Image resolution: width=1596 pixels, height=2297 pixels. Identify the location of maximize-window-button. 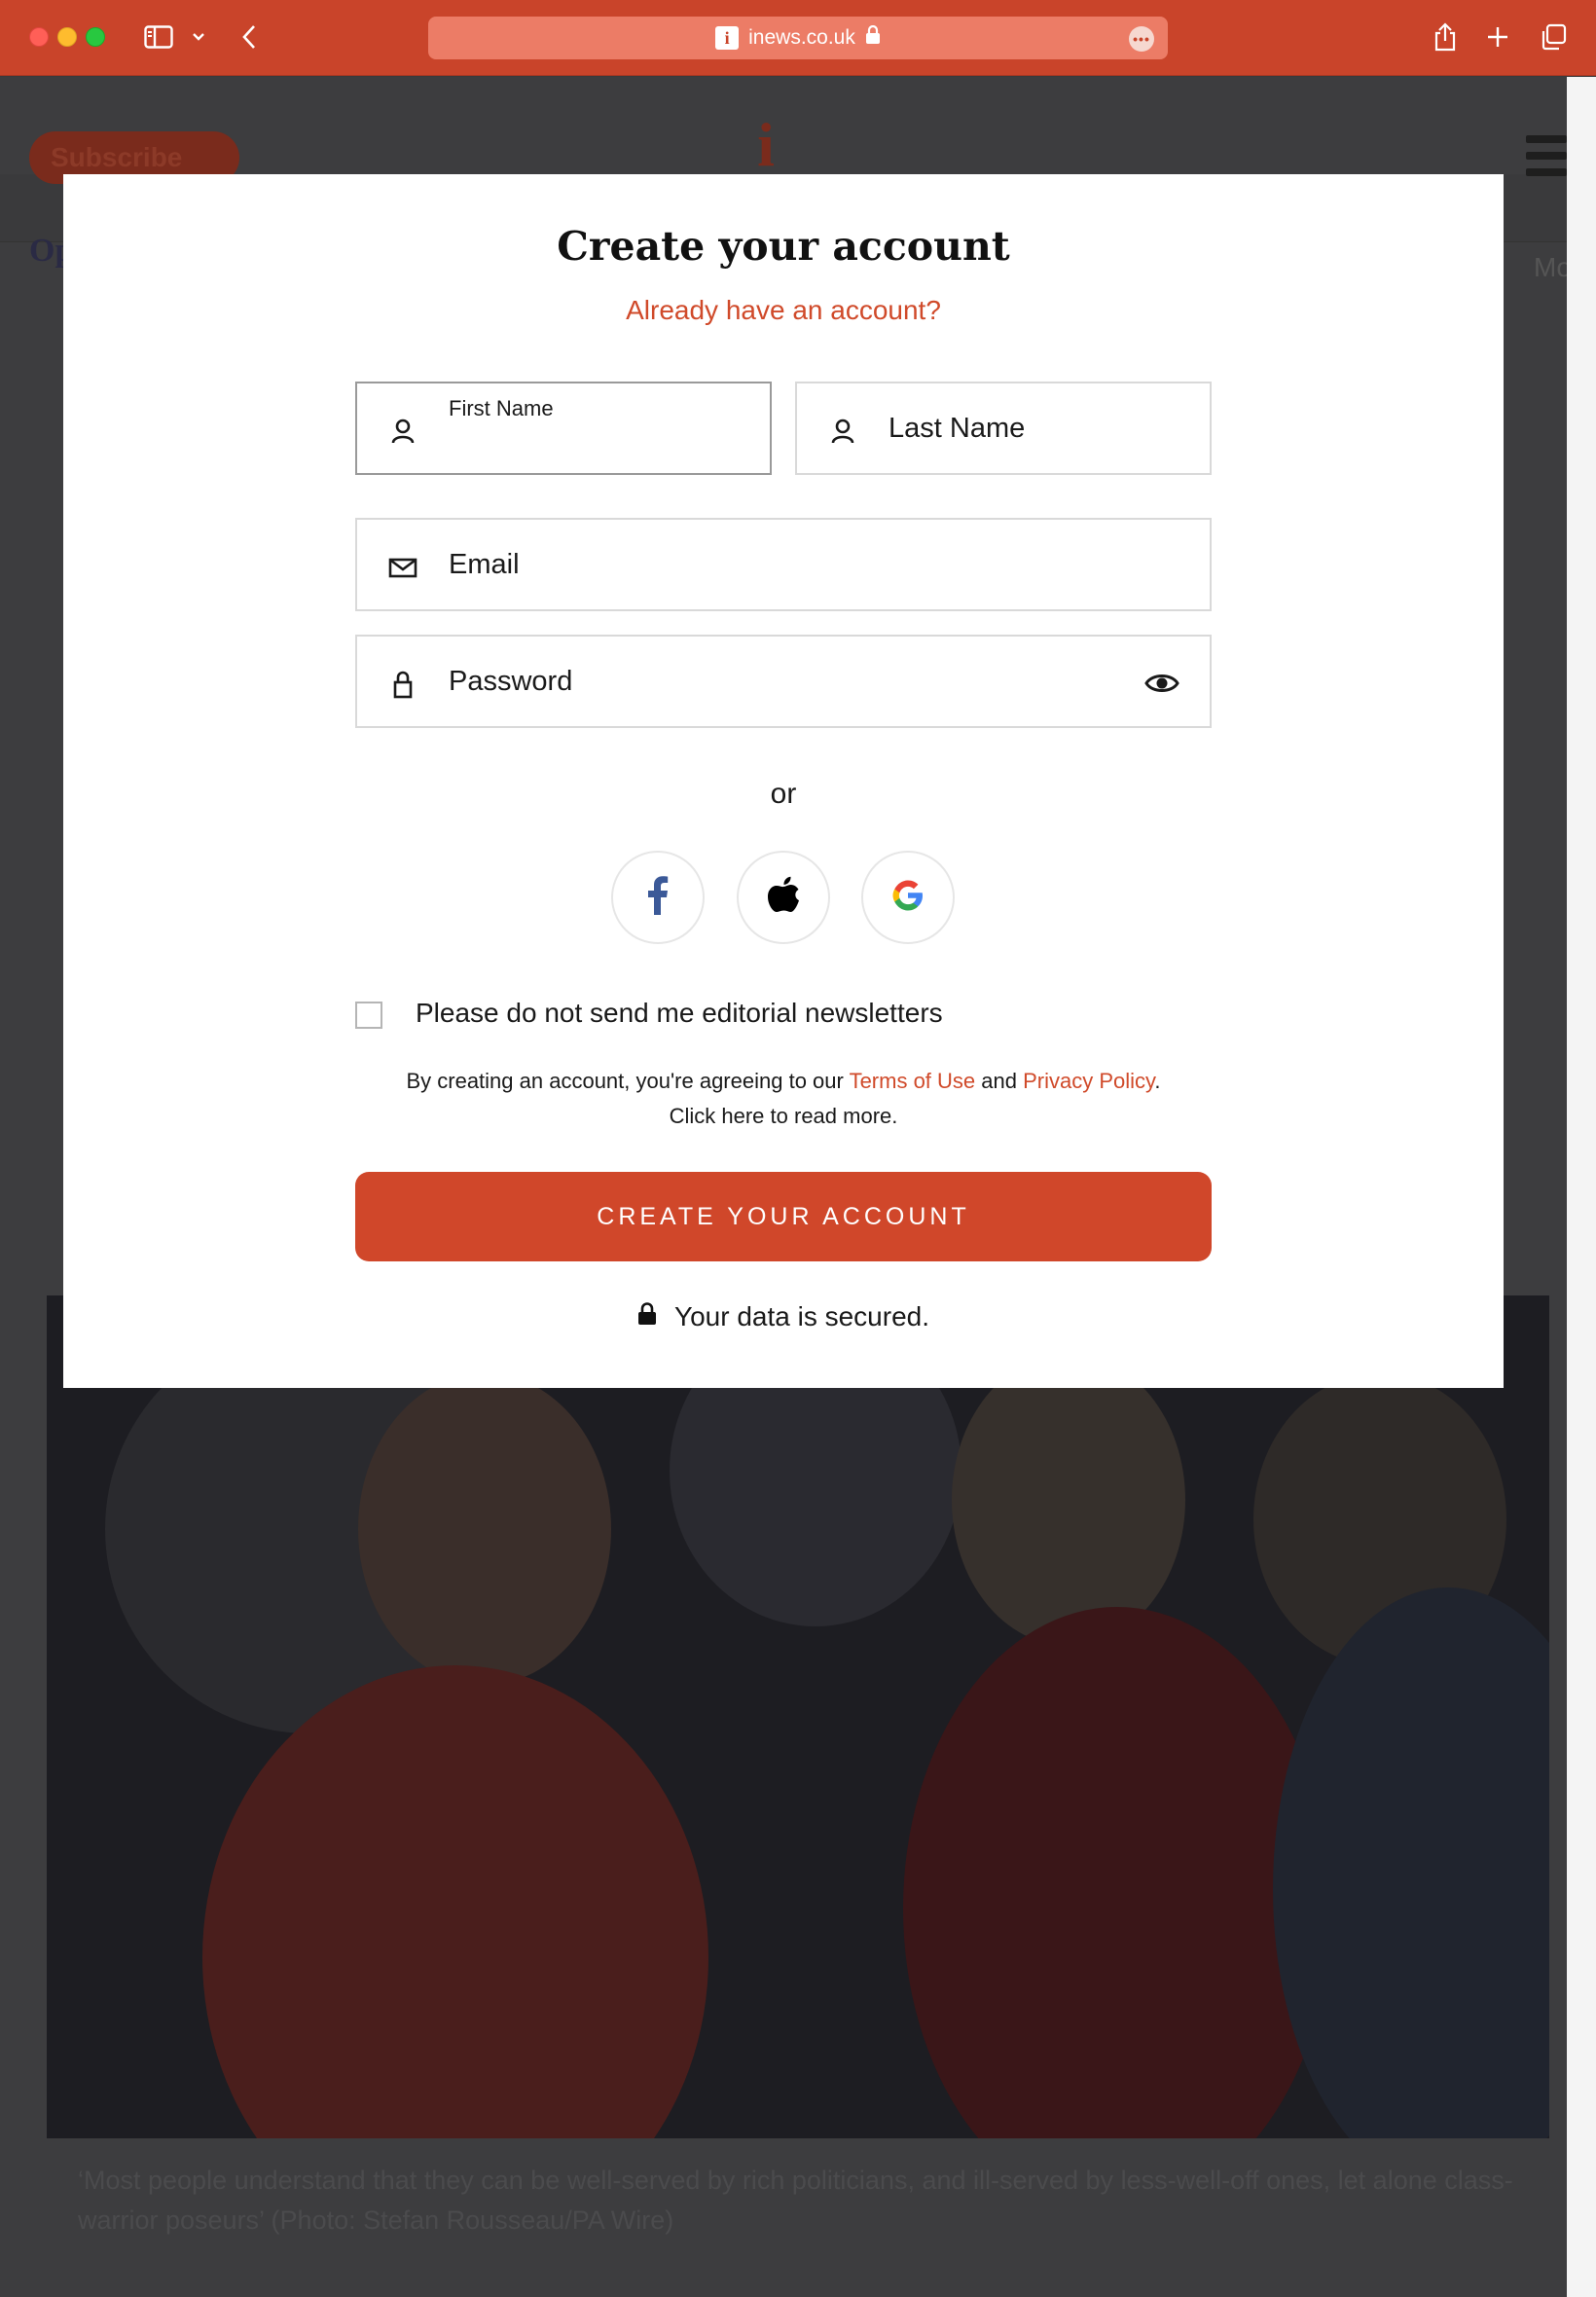
(95, 37).